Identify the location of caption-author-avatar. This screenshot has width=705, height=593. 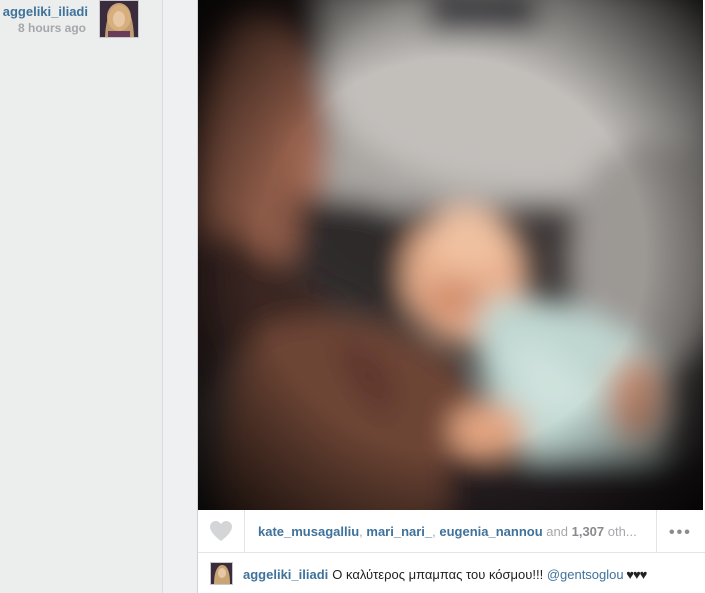
(221, 573).